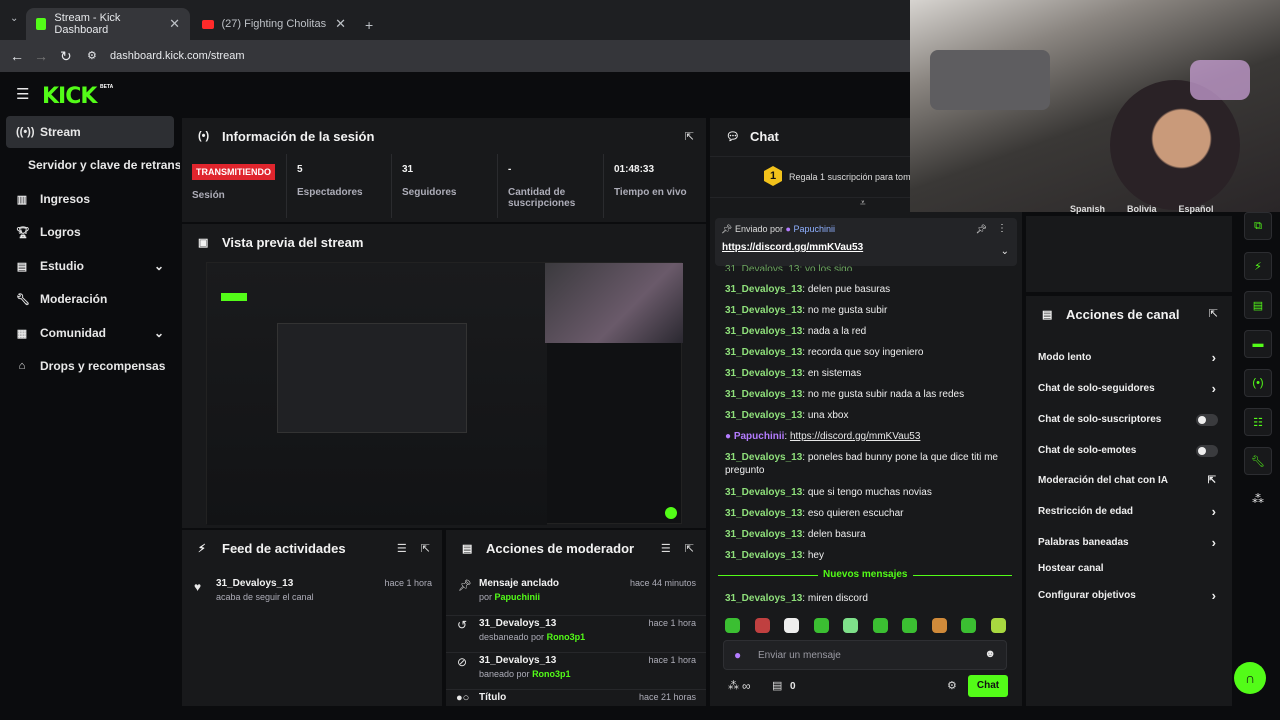  I want to click on mod-action-by-prefix: baneado por, so click(504, 674).